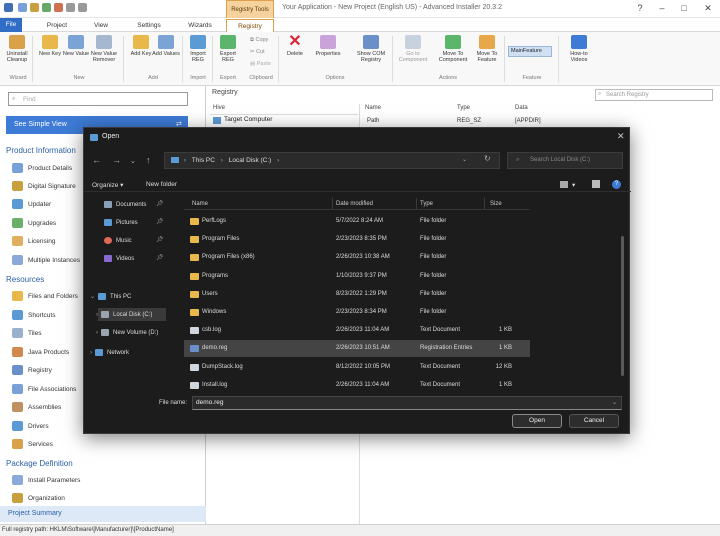 The height and width of the screenshot is (536, 720). I want to click on preview-pane-icon, so click(596, 184).